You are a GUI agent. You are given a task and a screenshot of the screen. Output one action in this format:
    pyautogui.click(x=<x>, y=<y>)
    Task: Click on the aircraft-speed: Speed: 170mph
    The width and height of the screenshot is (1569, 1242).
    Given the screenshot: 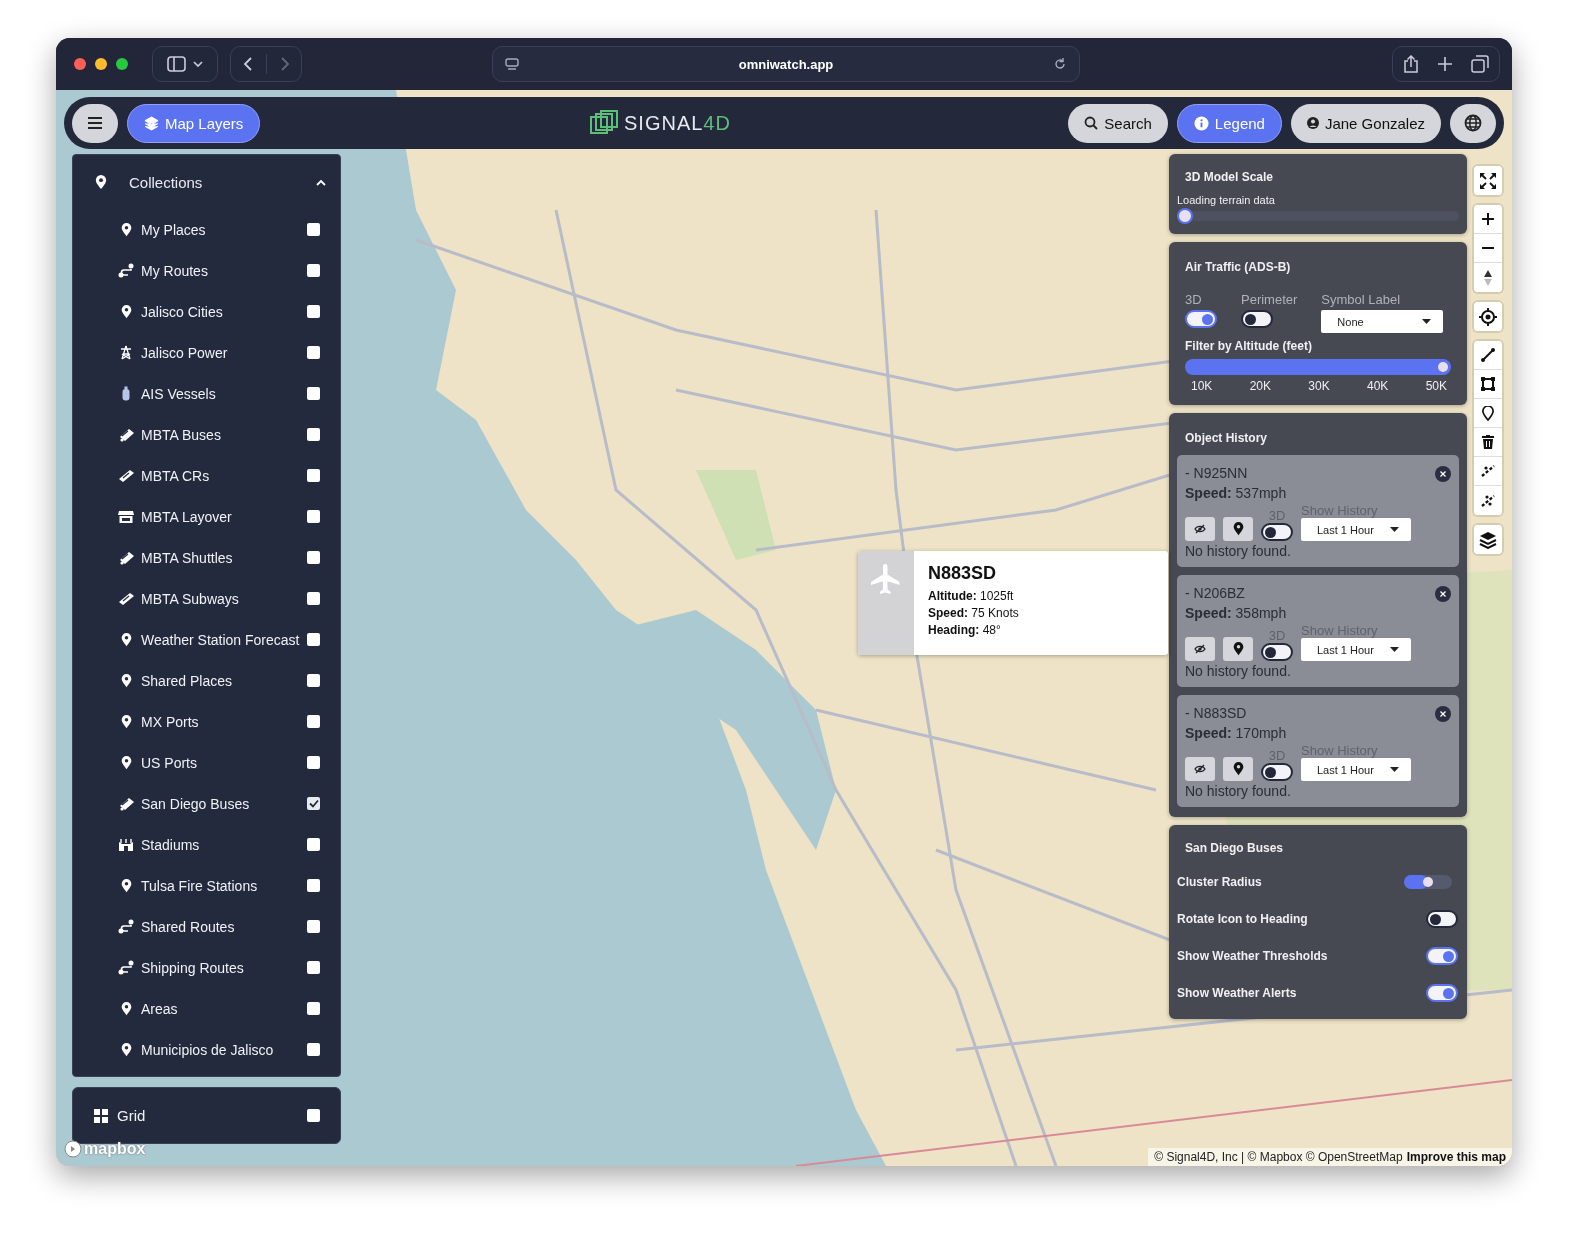 What is the action you would take?
    pyautogui.click(x=1236, y=733)
    